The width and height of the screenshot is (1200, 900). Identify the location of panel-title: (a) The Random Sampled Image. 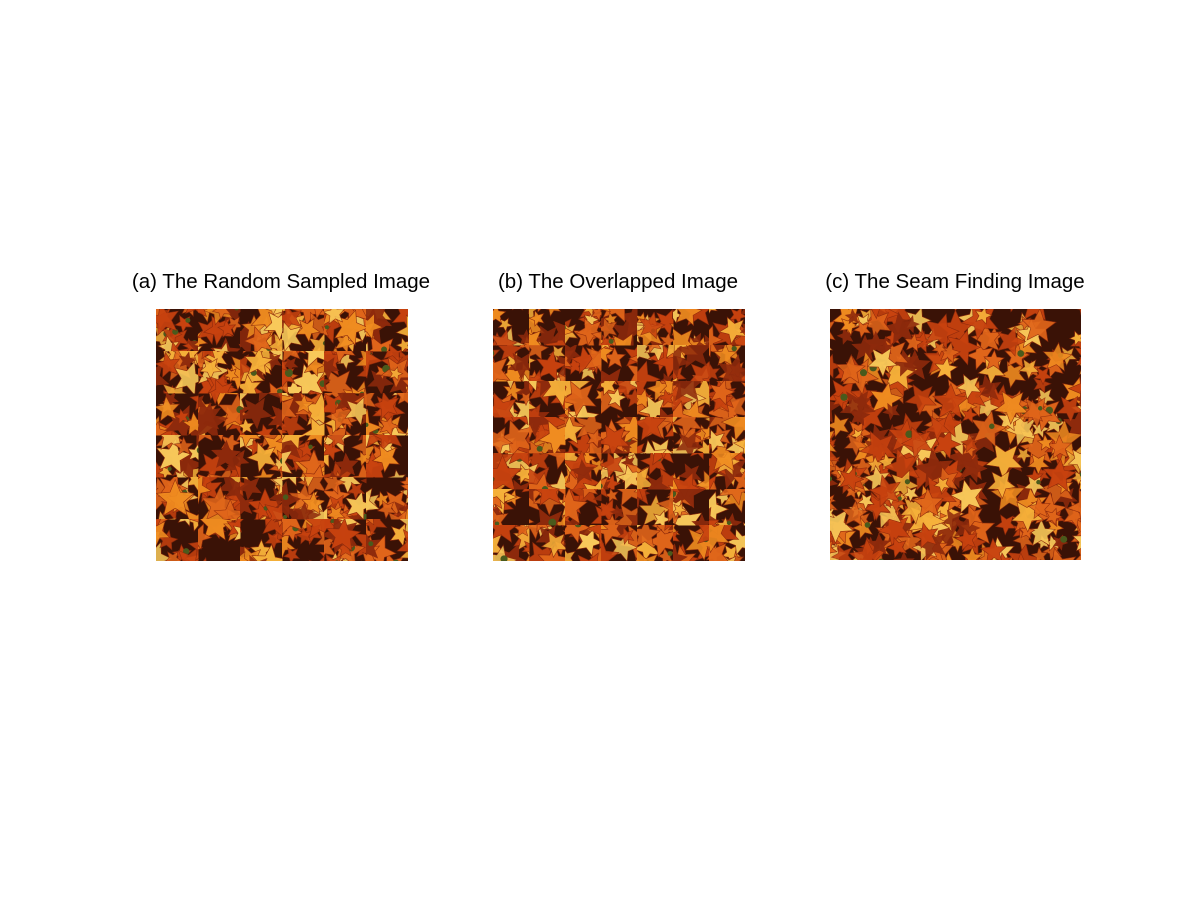
(281, 281).